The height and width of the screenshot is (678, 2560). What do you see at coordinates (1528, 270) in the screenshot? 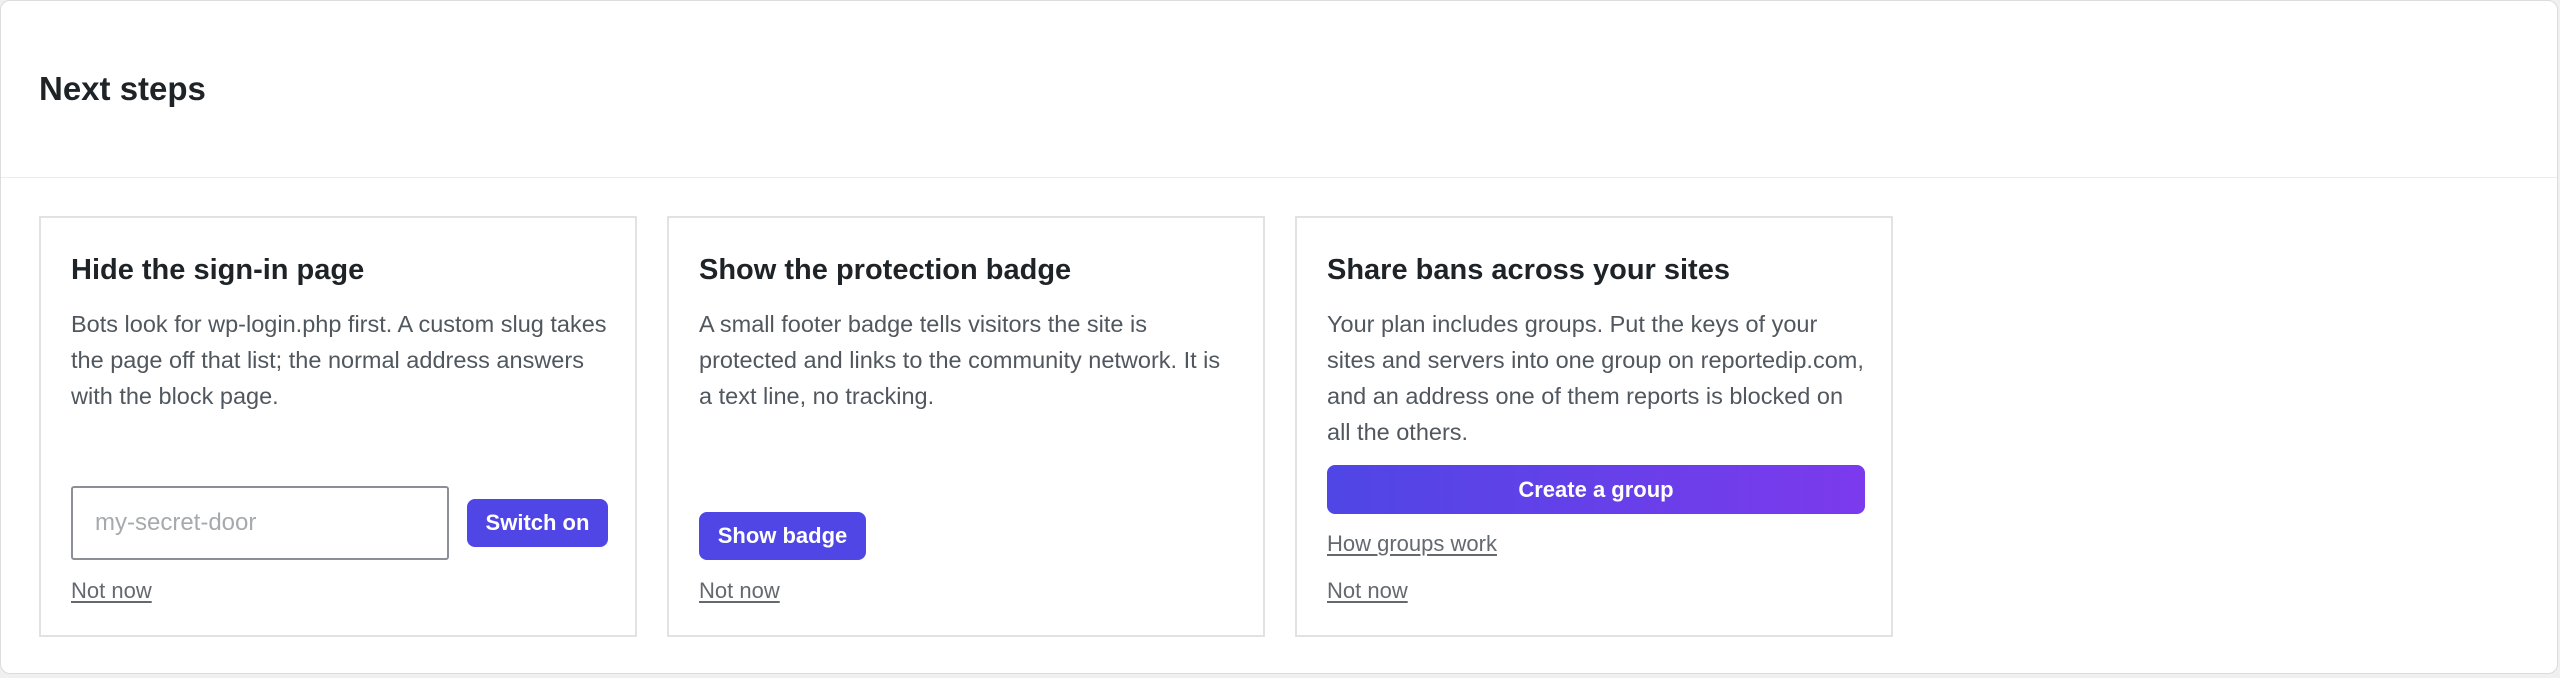
I see `card-title: Share bans across your sites` at bounding box center [1528, 270].